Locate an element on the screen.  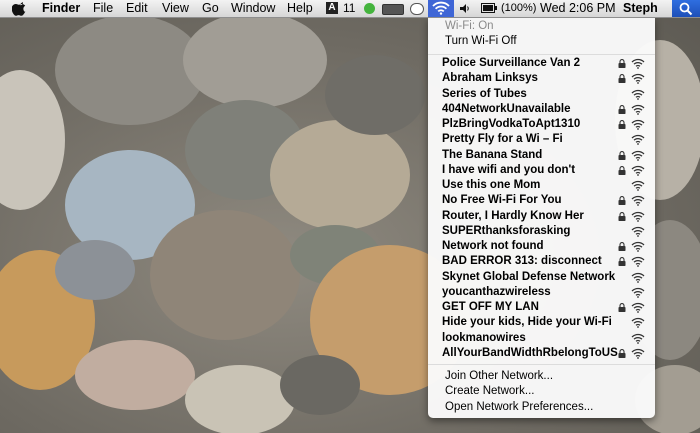
spotlight-button is located at coordinates (686, 8).